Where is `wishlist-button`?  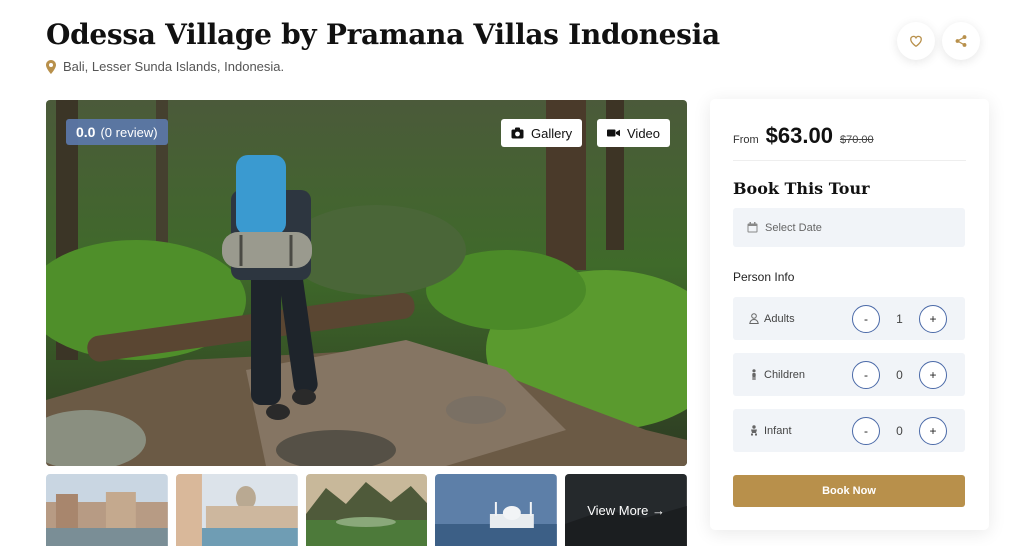 wishlist-button is located at coordinates (916, 41).